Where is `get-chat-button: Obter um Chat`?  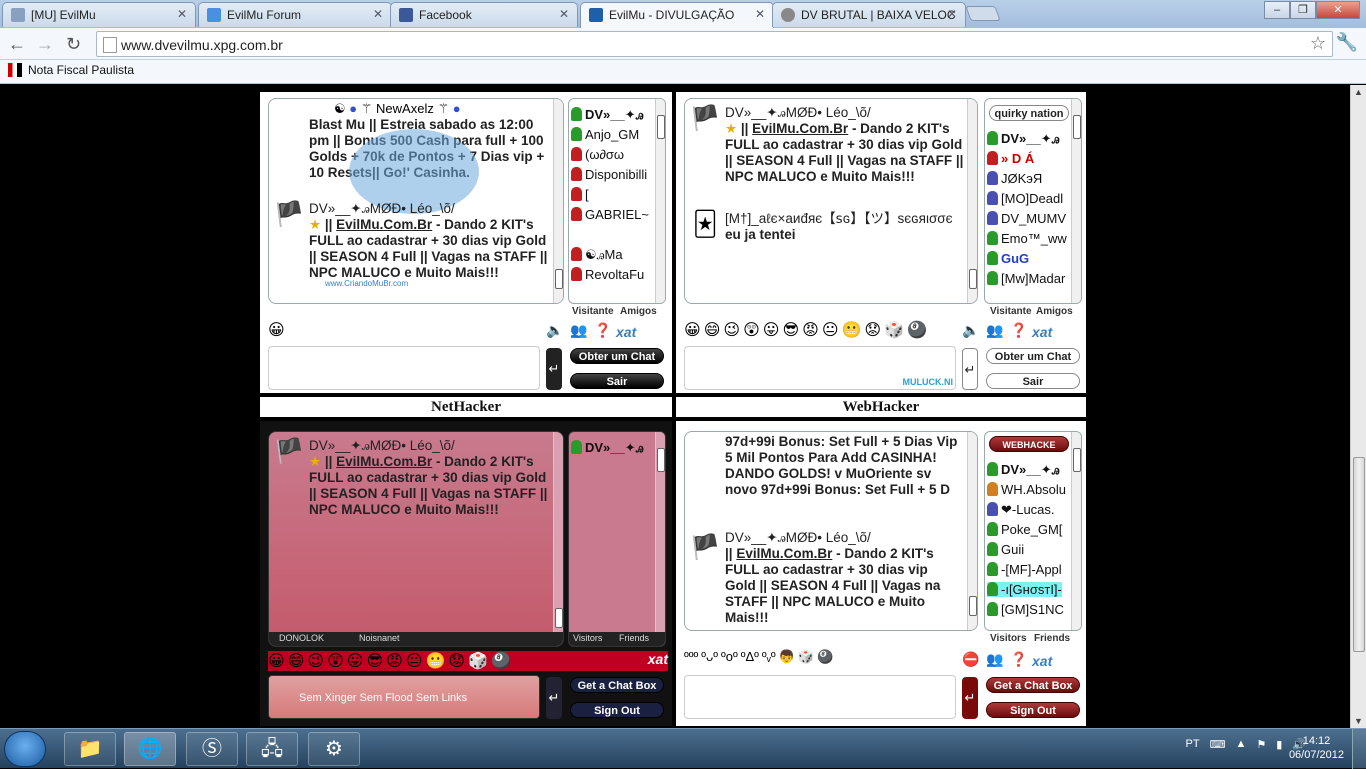
get-chat-button: Obter um Chat is located at coordinates (617, 356).